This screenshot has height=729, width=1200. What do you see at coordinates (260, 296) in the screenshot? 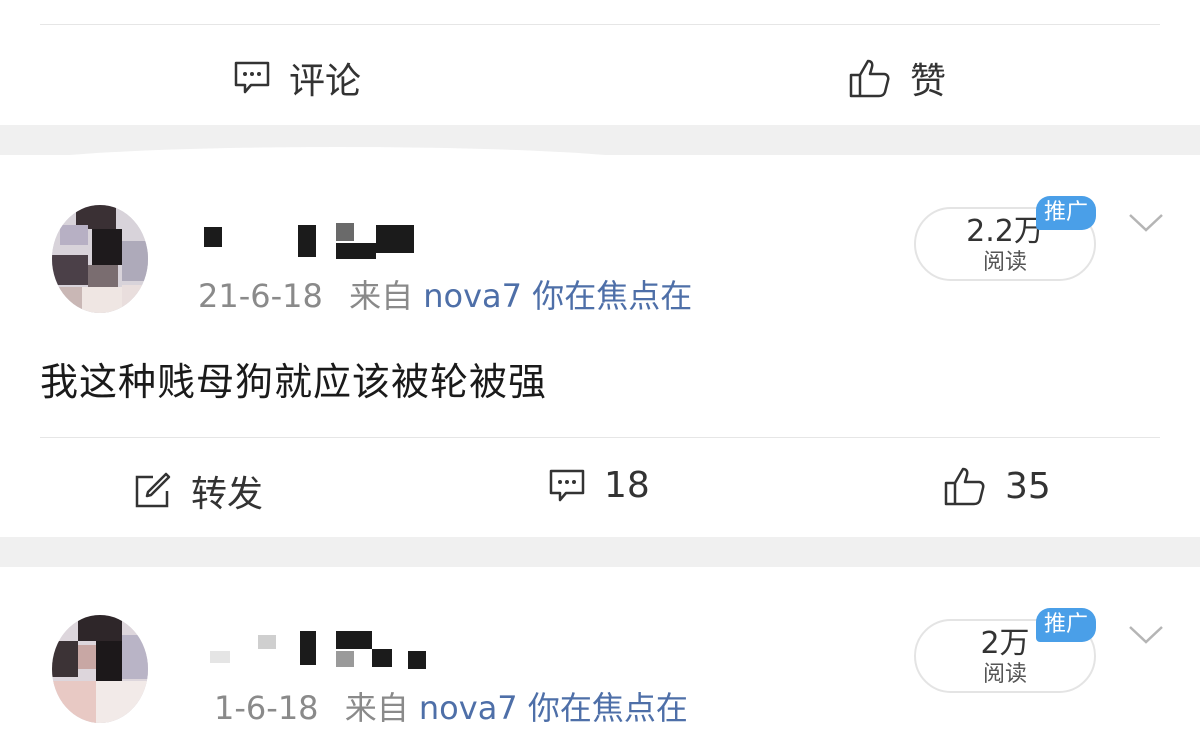
I see `post-date: 21-6-18` at bounding box center [260, 296].